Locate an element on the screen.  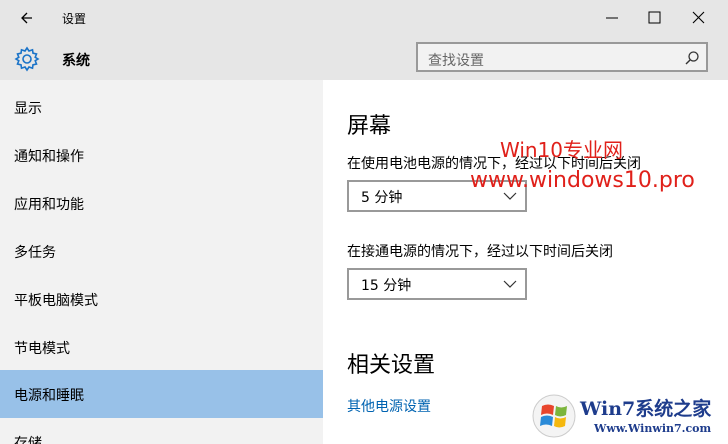
dropdown-value: 15 分钟 is located at coordinates (386, 286).